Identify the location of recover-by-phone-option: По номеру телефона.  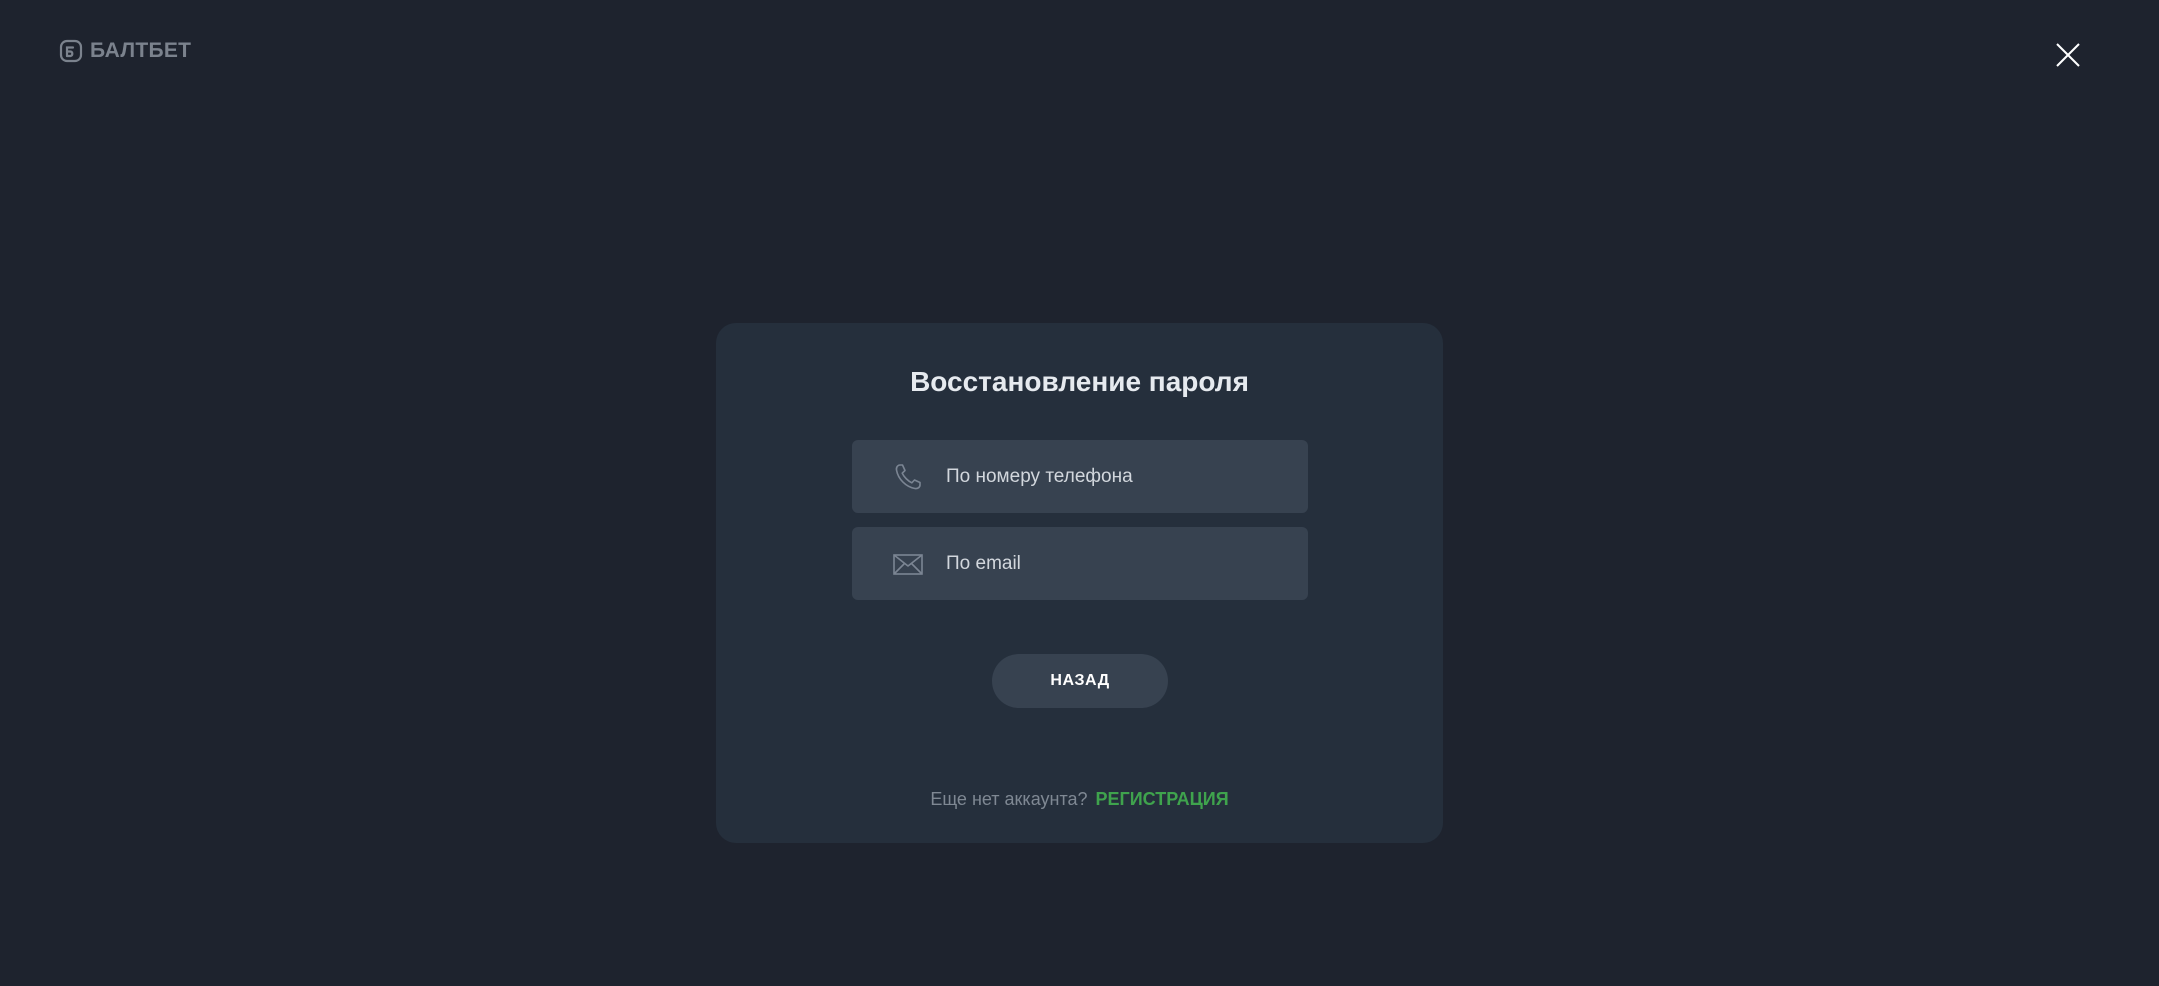
(1080, 476).